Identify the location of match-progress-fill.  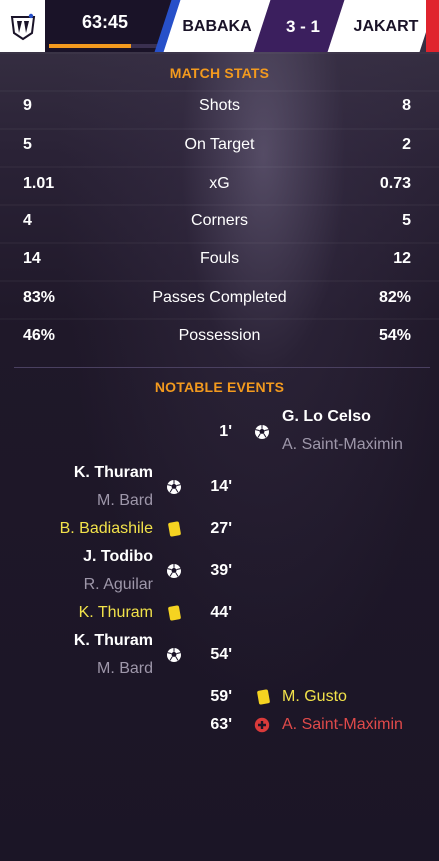
(90, 46).